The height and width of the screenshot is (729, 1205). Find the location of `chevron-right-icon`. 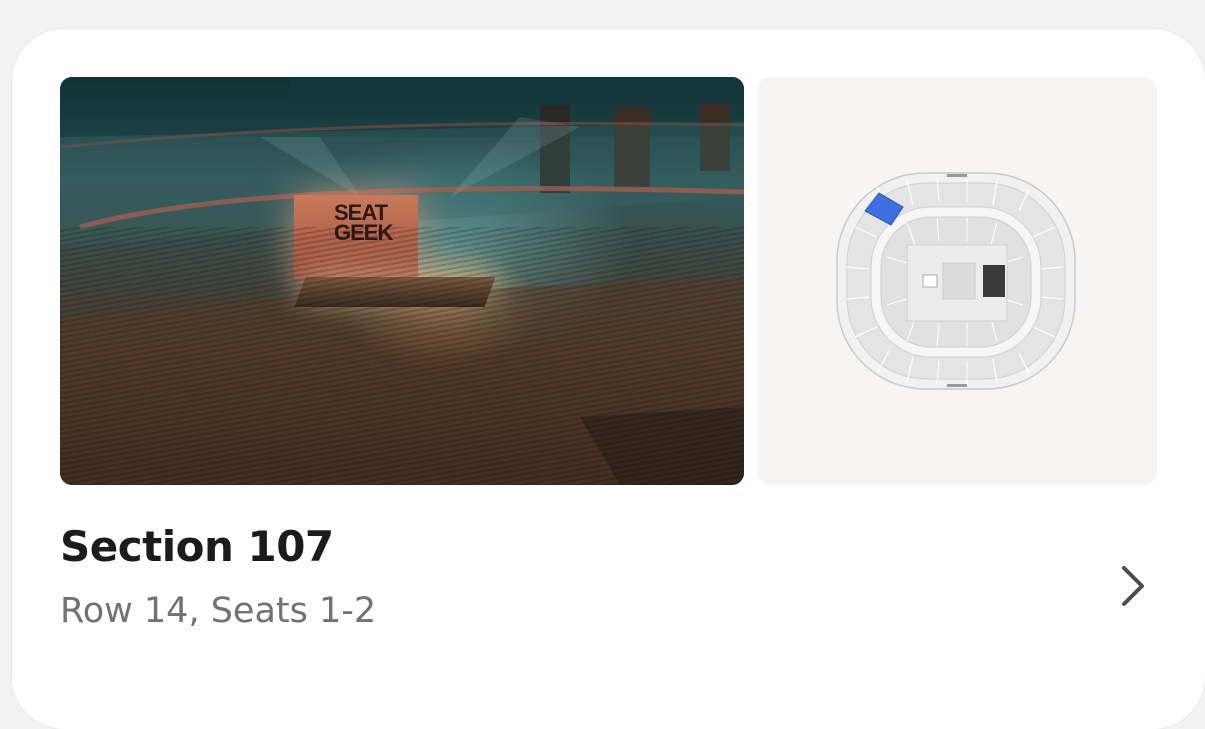

chevron-right-icon is located at coordinates (1132, 586).